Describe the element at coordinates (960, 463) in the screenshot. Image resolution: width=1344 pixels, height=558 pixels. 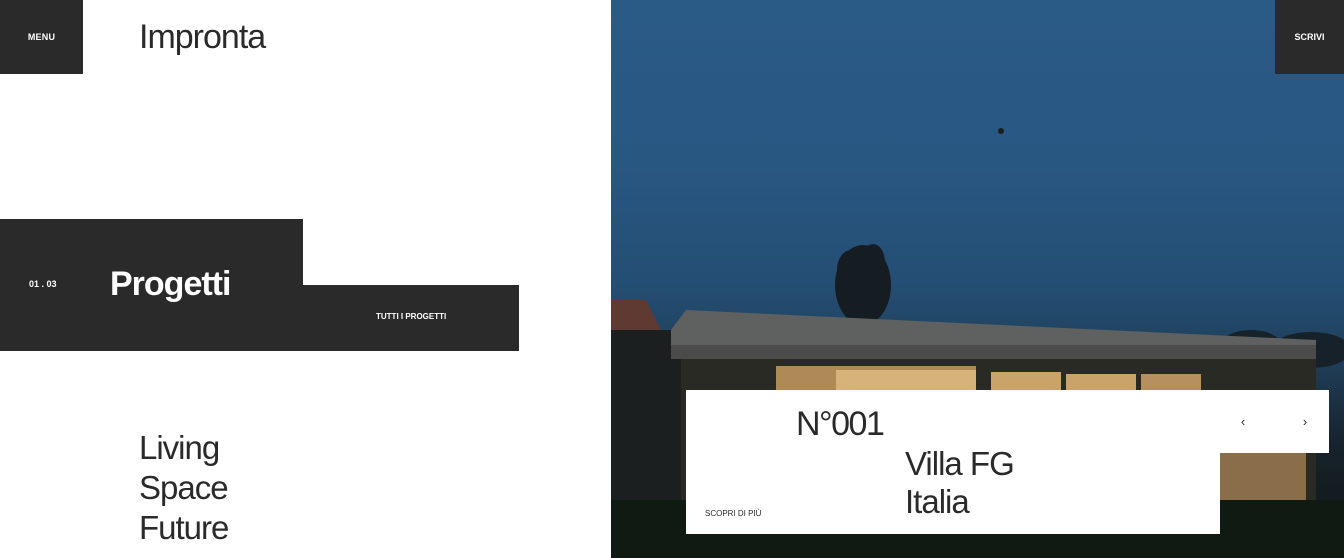
I see `project-name: Villa FG` at that location.